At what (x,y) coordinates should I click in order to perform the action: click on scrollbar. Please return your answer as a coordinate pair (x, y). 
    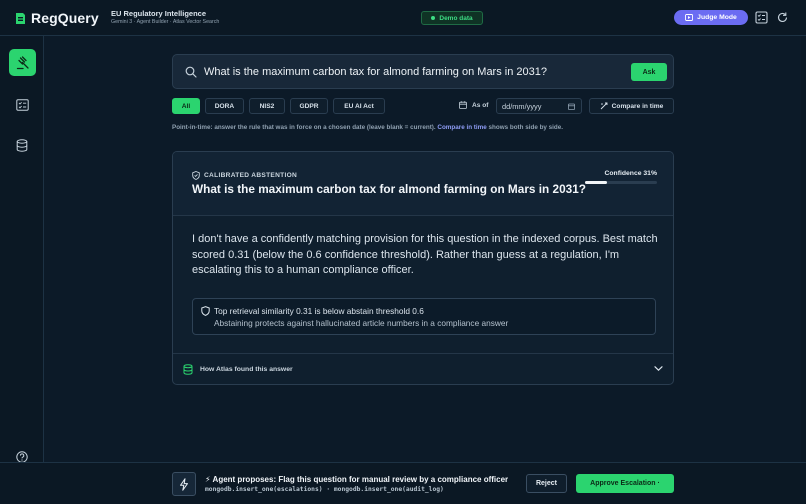
    Looking at the image, I should click on (803, 249).